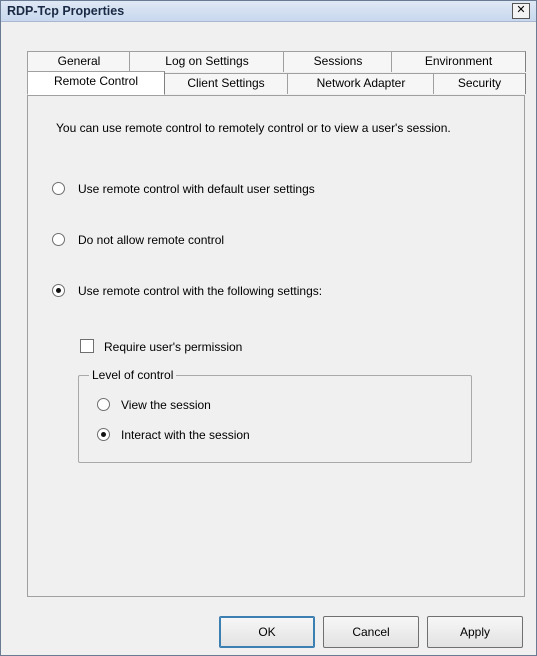 This screenshot has height=656, width=537. Describe the element at coordinates (79, 61) in the screenshot. I see `tab-general: General` at that location.